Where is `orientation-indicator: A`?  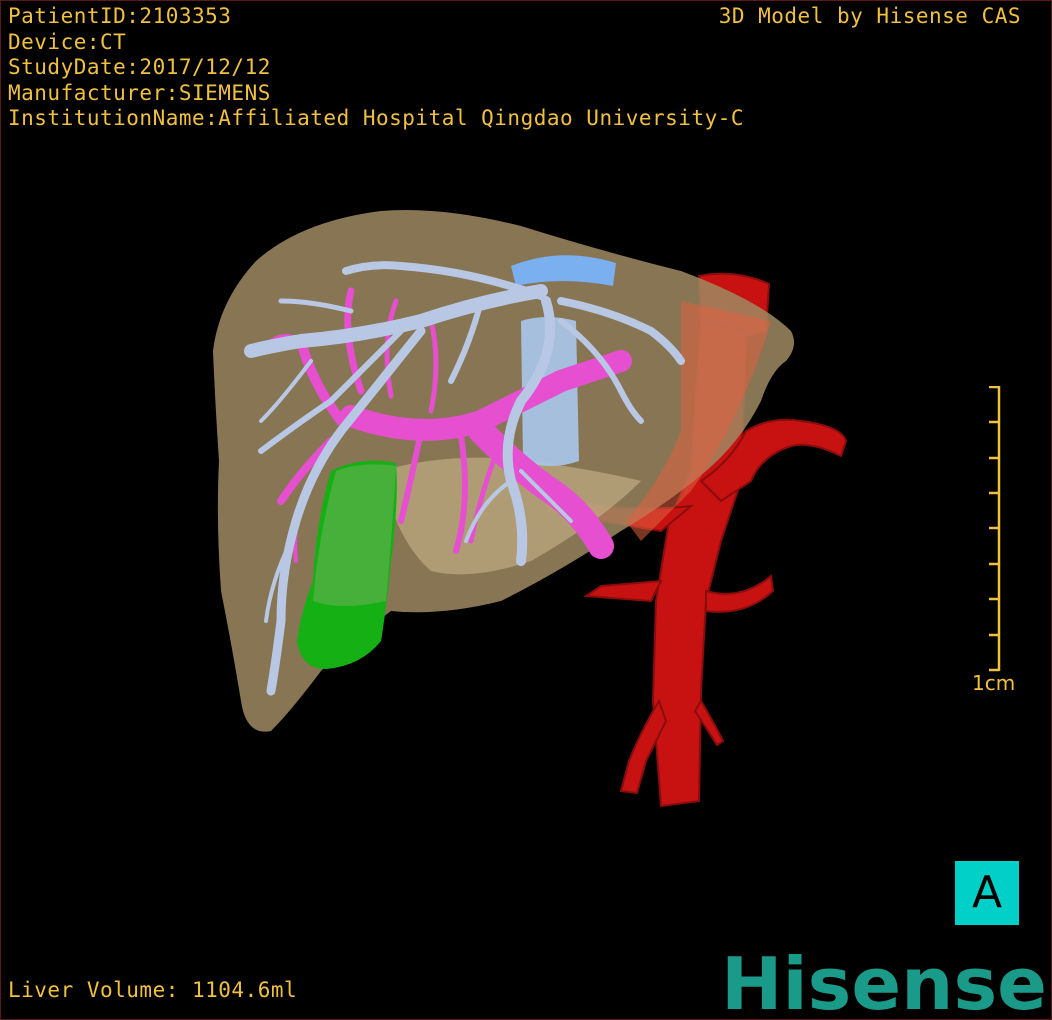 orientation-indicator: A is located at coordinates (987, 893).